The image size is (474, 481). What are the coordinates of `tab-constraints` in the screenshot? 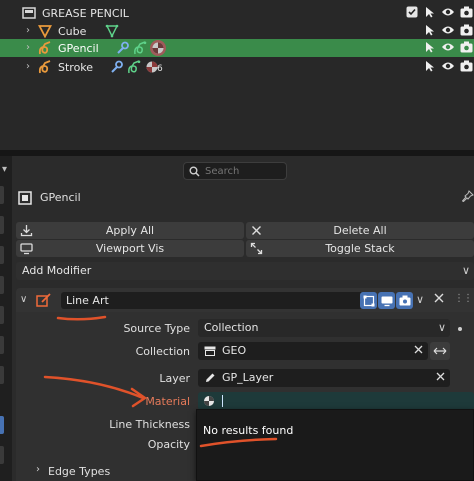 It's located at (2, 255).